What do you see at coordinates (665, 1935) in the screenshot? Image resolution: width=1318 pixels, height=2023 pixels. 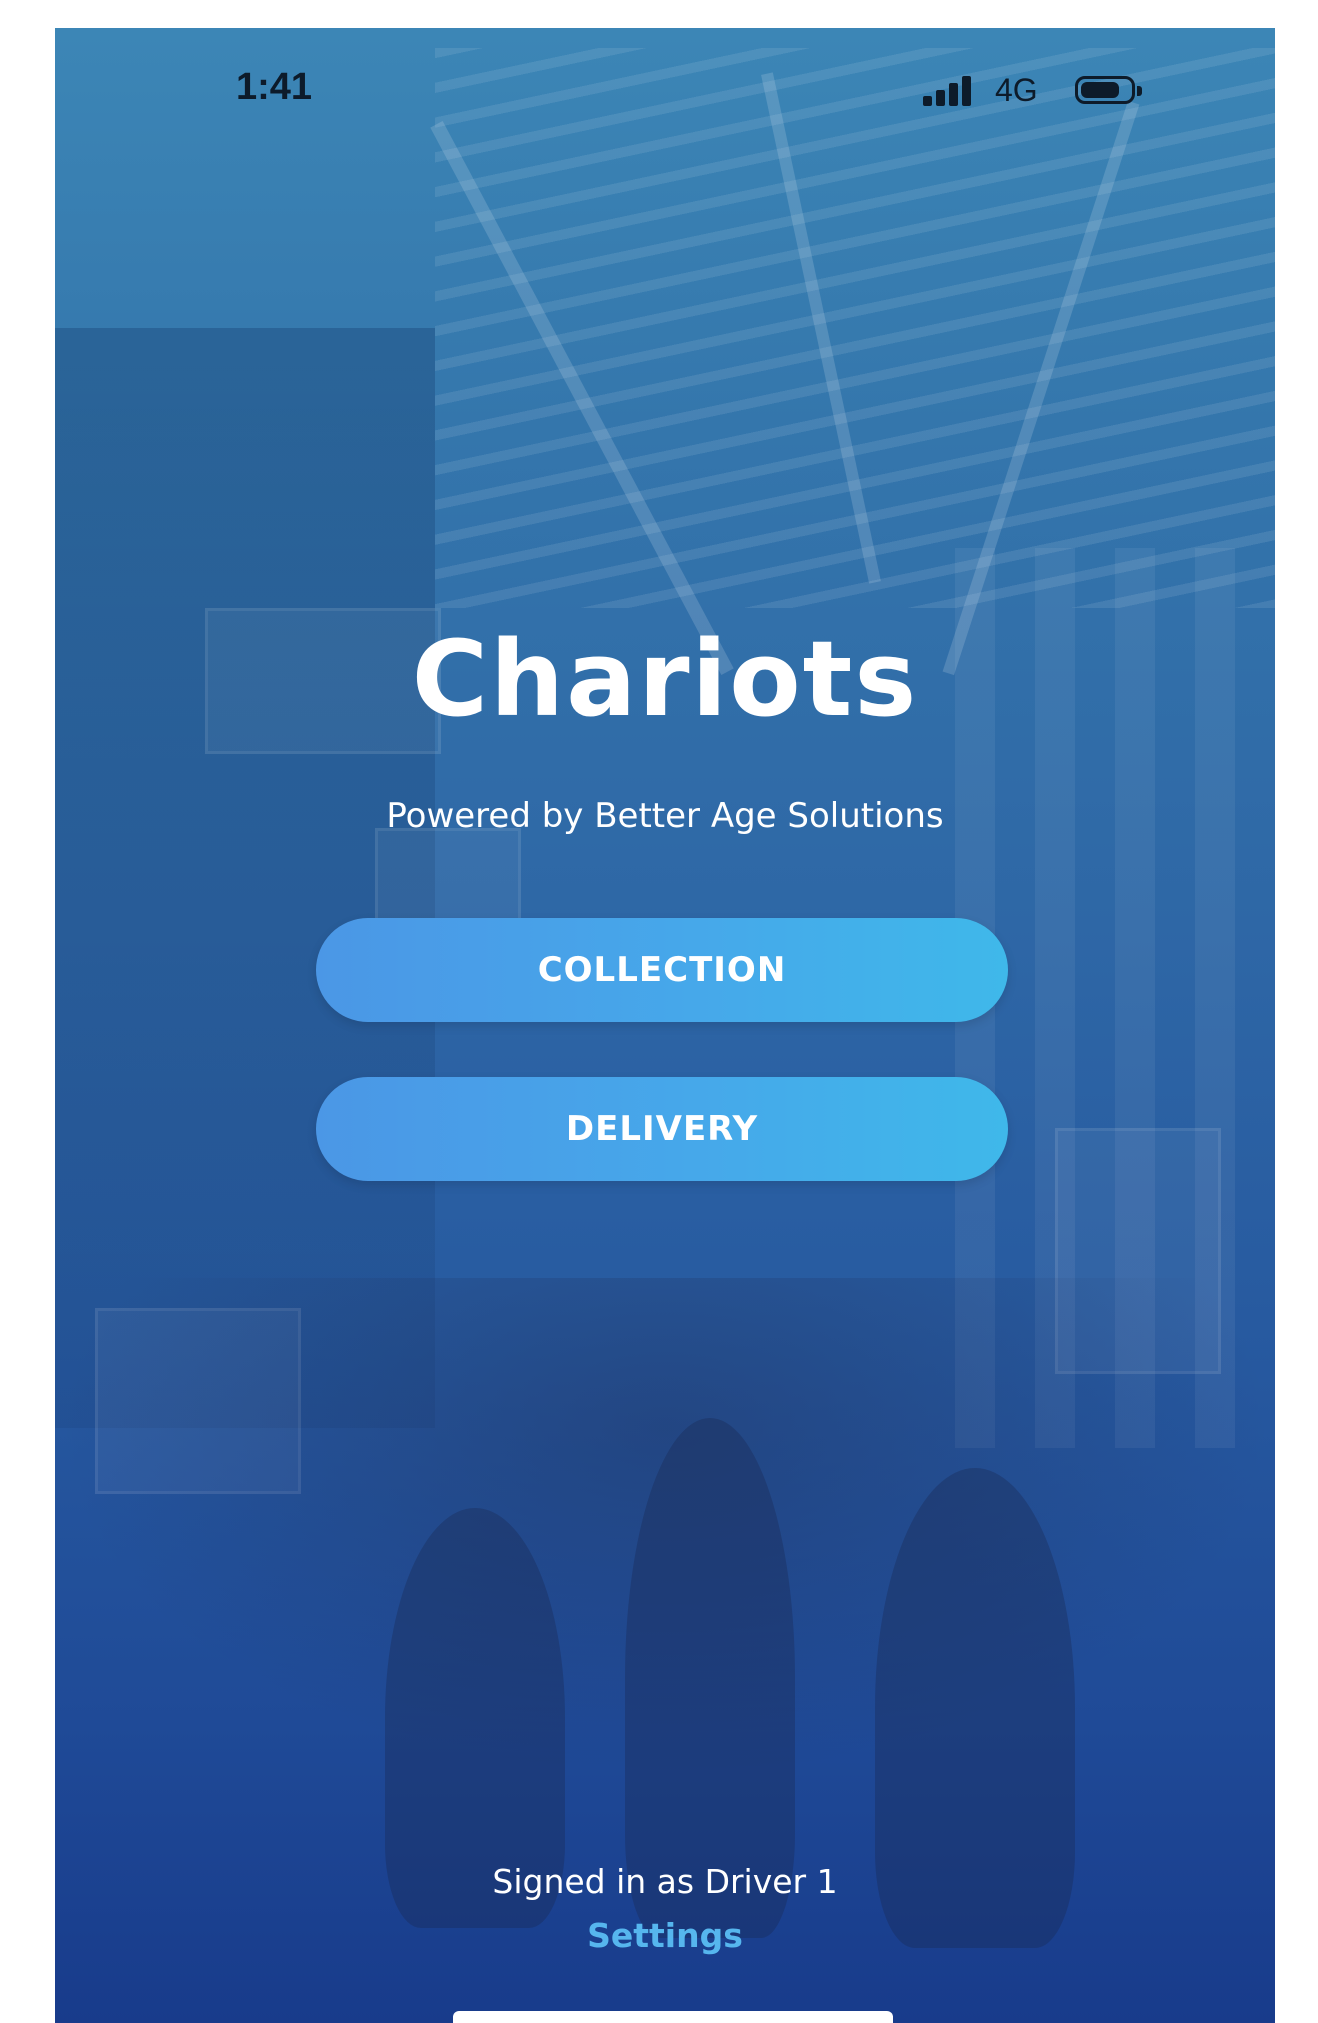 I see `settings-link: Settings` at bounding box center [665, 1935].